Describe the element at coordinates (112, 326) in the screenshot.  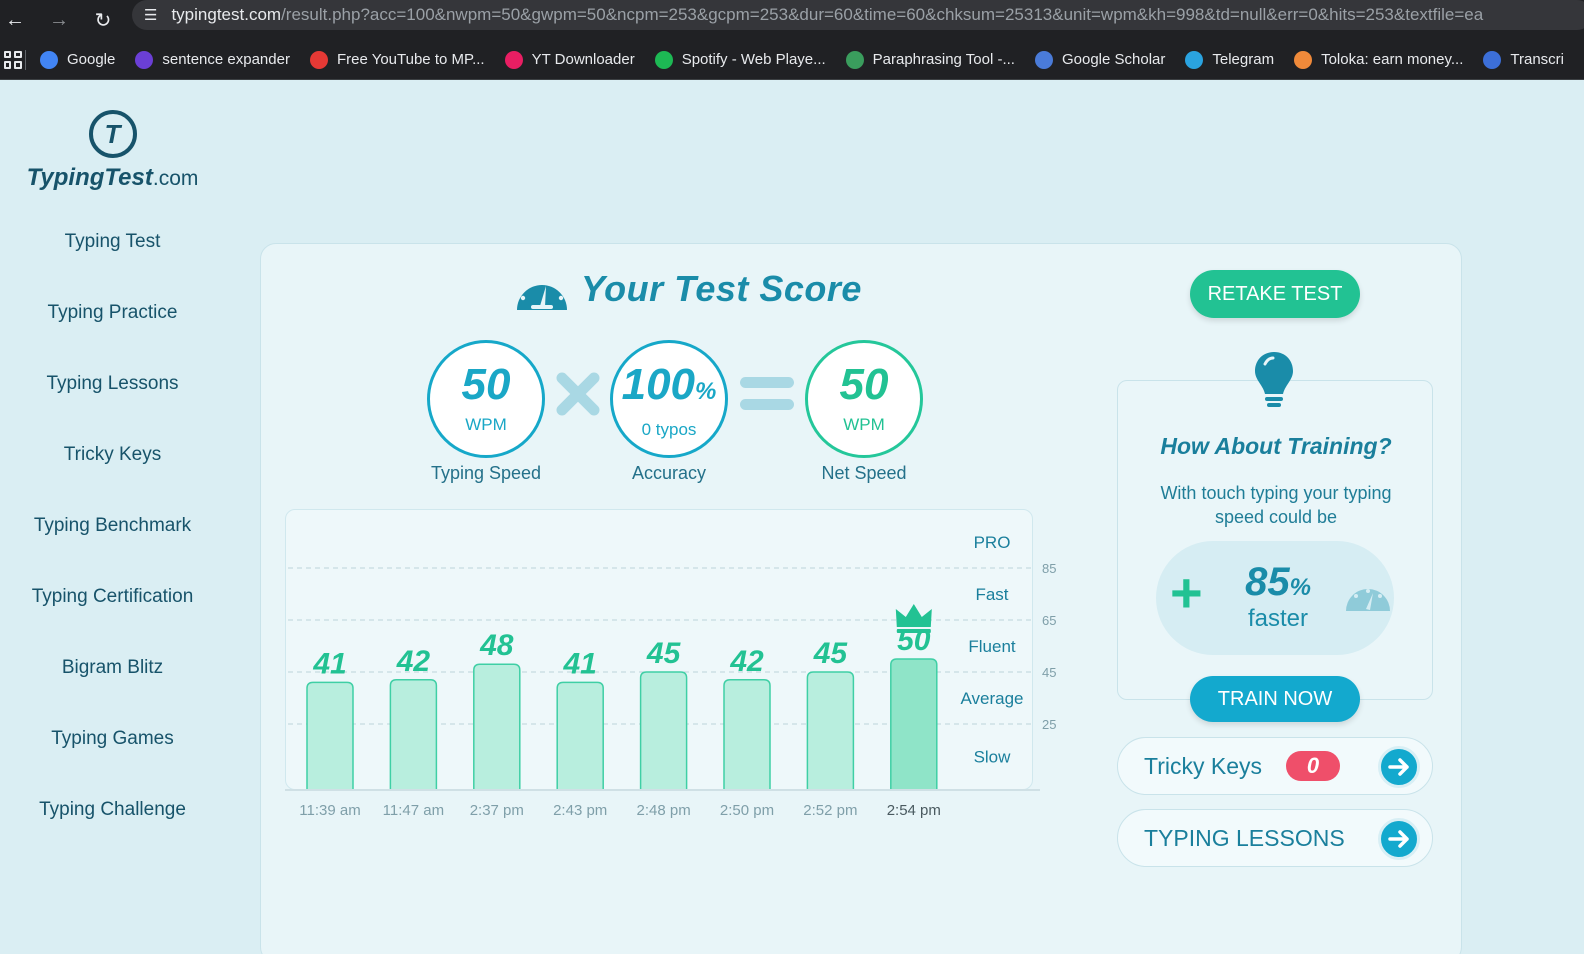
I see `sidebar-item-typing-practice: Typing Practice` at that location.